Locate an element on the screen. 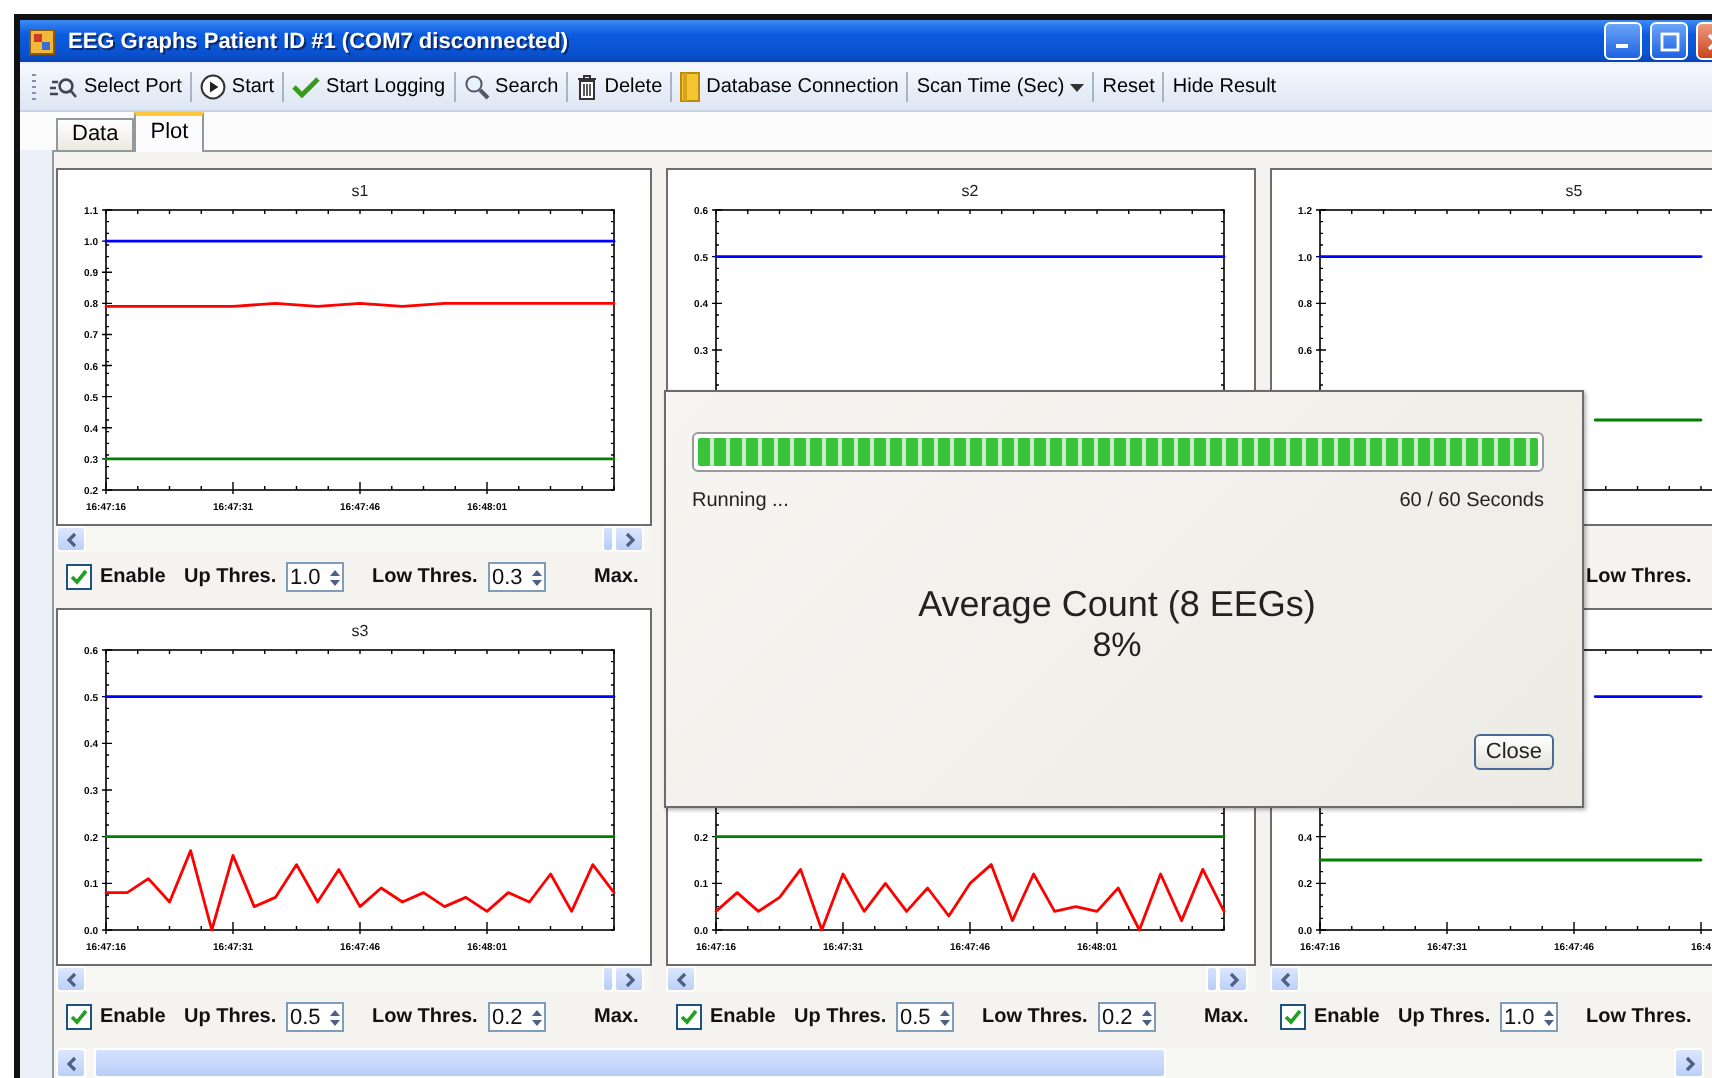 Image resolution: width=1712 pixels, height=1078 pixels. chart-title: s5 is located at coordinates (1574, 191).